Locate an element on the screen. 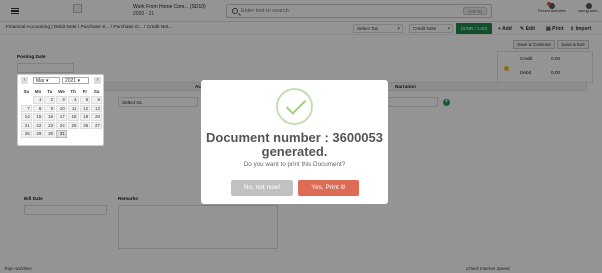 The width and height of the screenshot is (602, 273). calendar-week-row: 14 15 16 17 18 19 20 is located at coordinates (61, 117).